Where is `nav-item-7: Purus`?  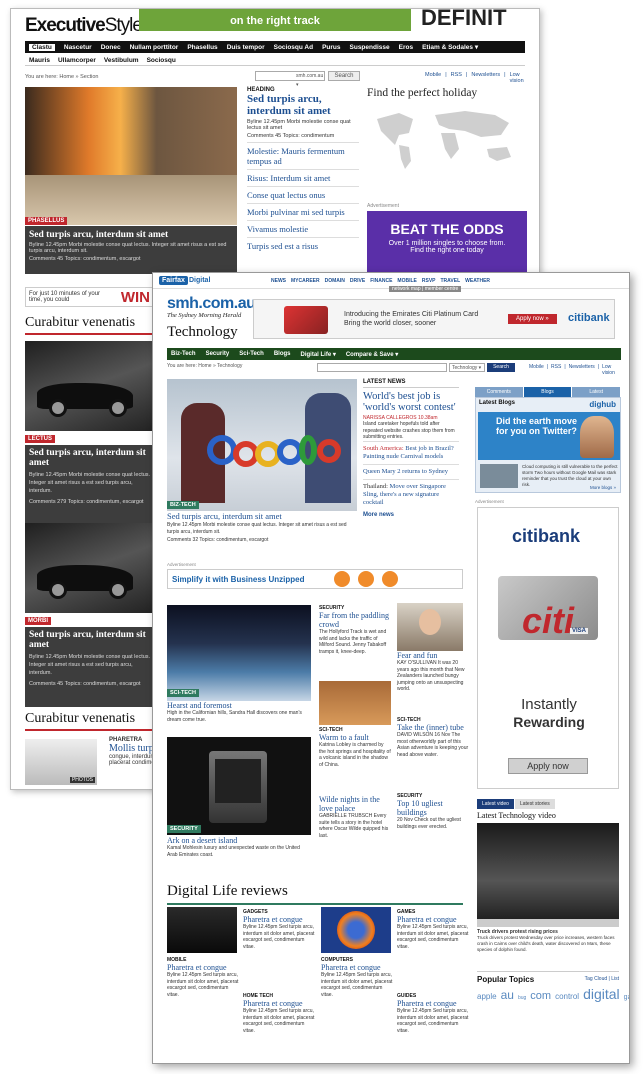 nav-item-7: Purus is located at coordinates (331, 47).